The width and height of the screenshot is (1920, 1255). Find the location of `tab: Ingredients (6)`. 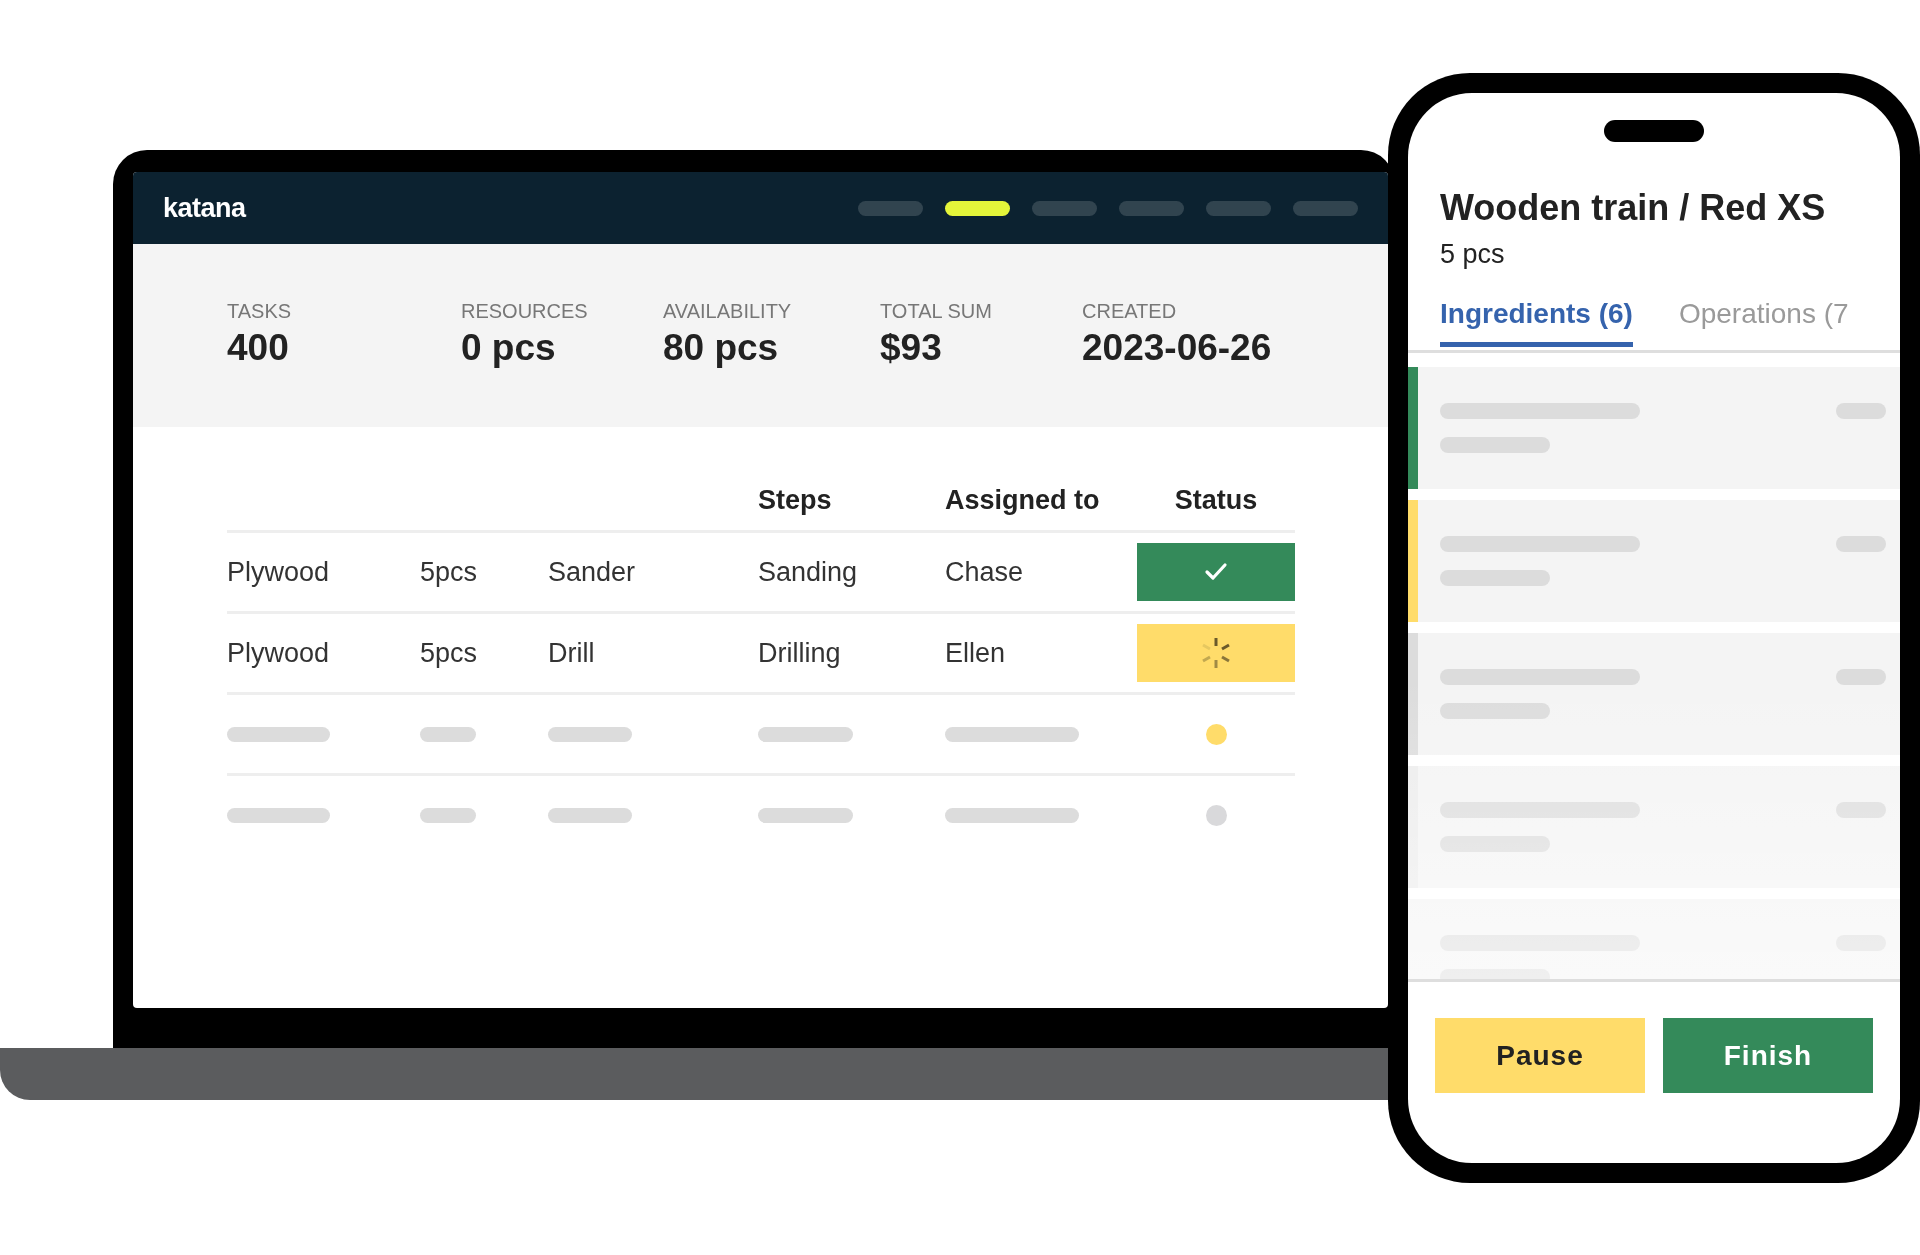

tab: Ingredients (6) is located at coordinates (1536, 322).